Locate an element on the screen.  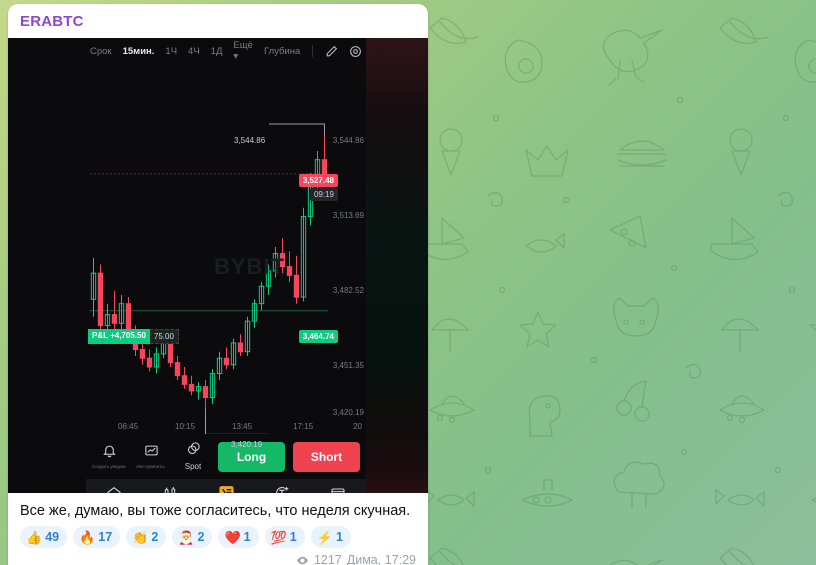
reaction-chip: ⚡ 1 is located at coordinates (330, 537).